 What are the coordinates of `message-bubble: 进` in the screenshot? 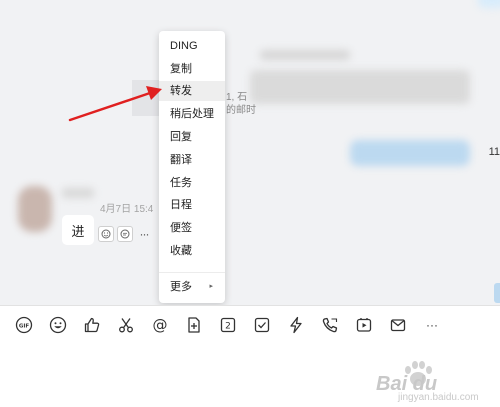 It's located at (78, 230).